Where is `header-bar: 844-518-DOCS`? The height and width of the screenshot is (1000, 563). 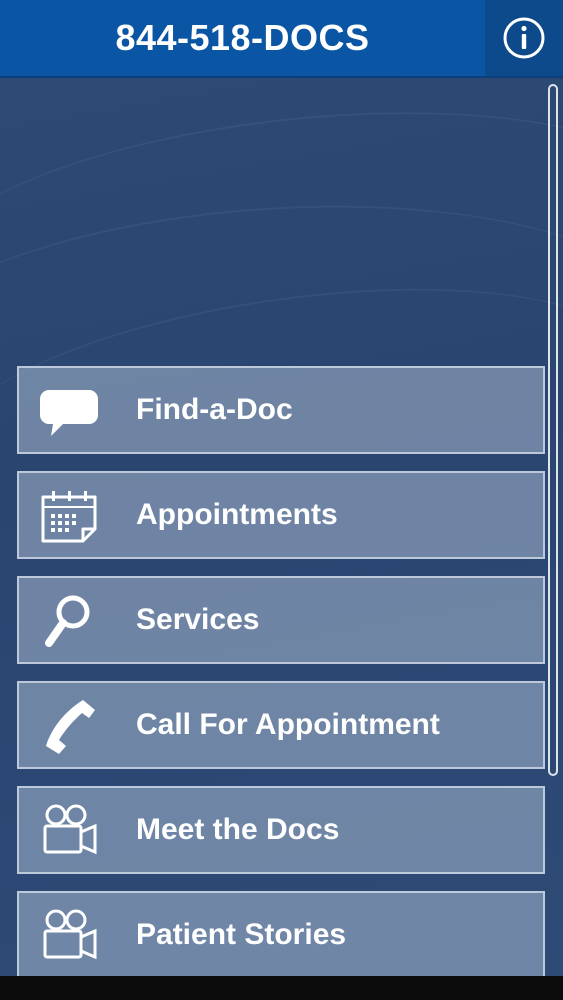
header-bar: 844-518-DOCS is located at coordinates (281, 39).